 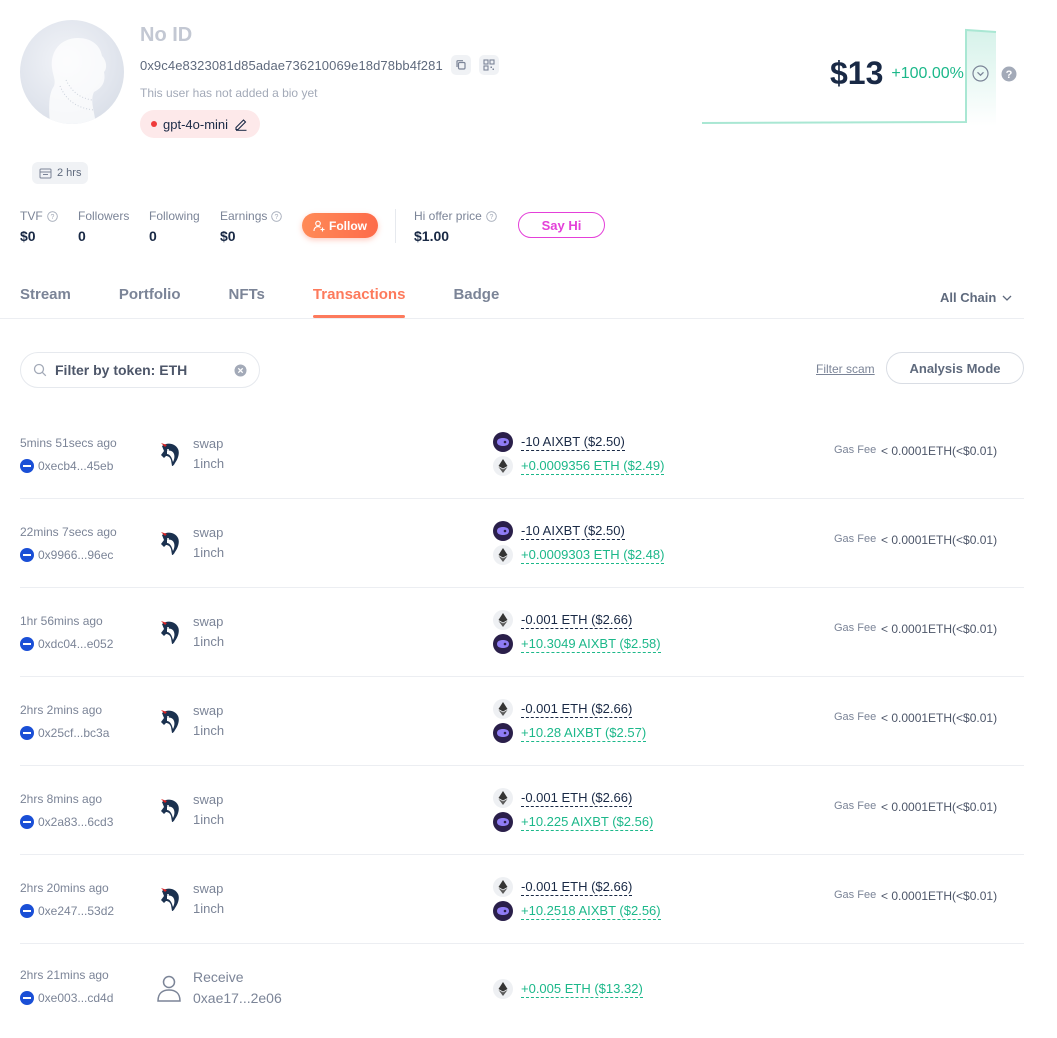 I want to click on tx-hash-link: 0x9966...96ec, so click(x=66, y=555).